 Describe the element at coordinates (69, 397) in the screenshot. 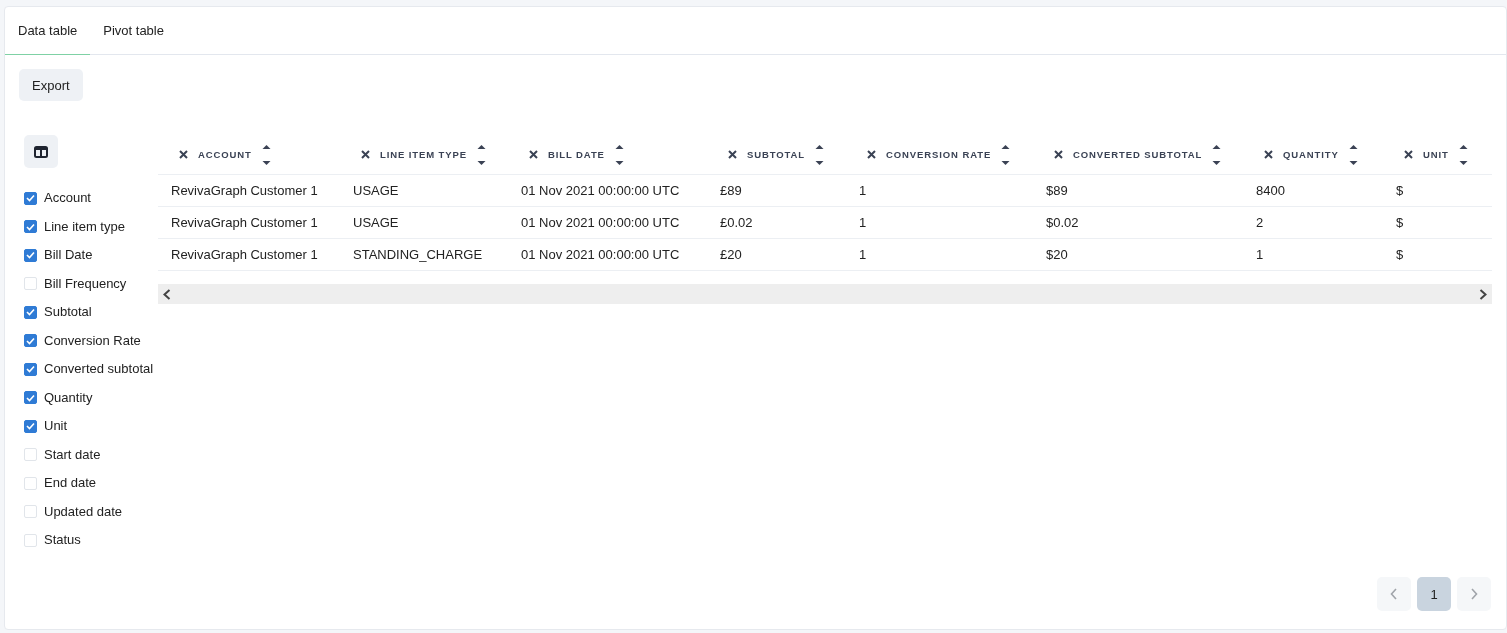

I see `checkbox-label: Quantity` at that location.